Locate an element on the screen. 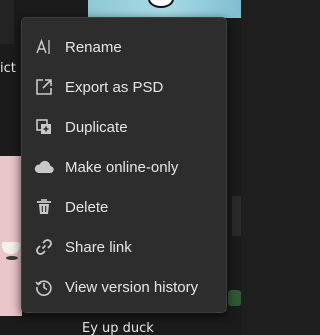 The image size is (320, 335). menu-item-label: View version history is located at coordinates (132, 287).